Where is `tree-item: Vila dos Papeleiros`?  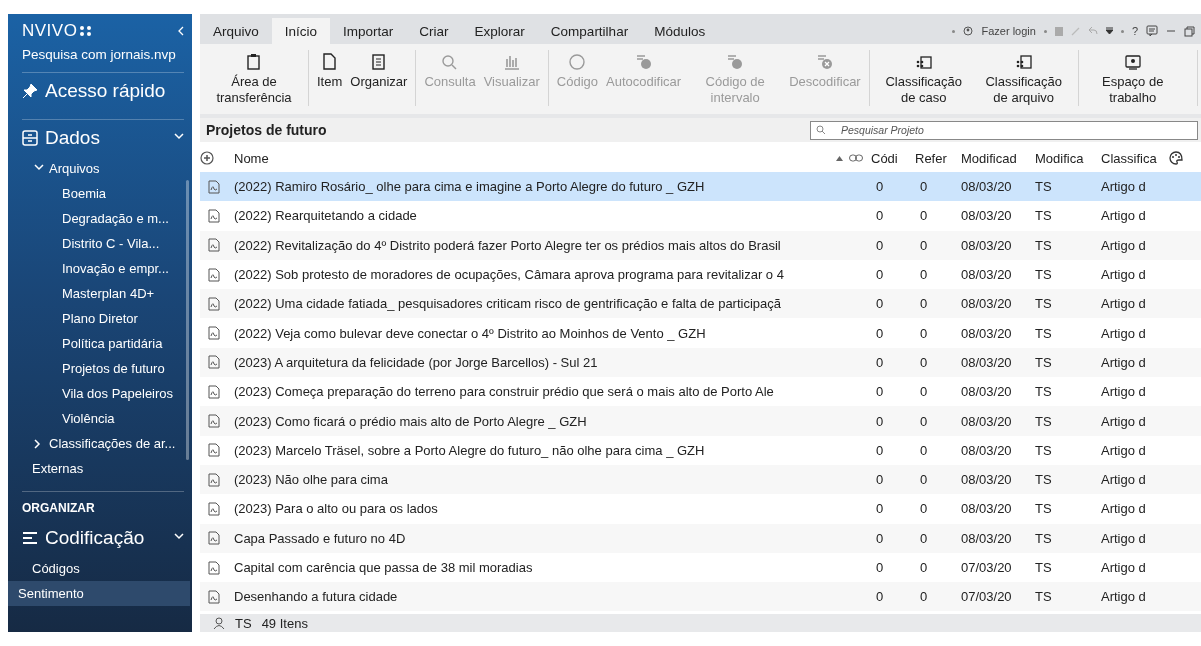
tree-item: Vila dos Papeleiros is located at coordinates (118, 393).